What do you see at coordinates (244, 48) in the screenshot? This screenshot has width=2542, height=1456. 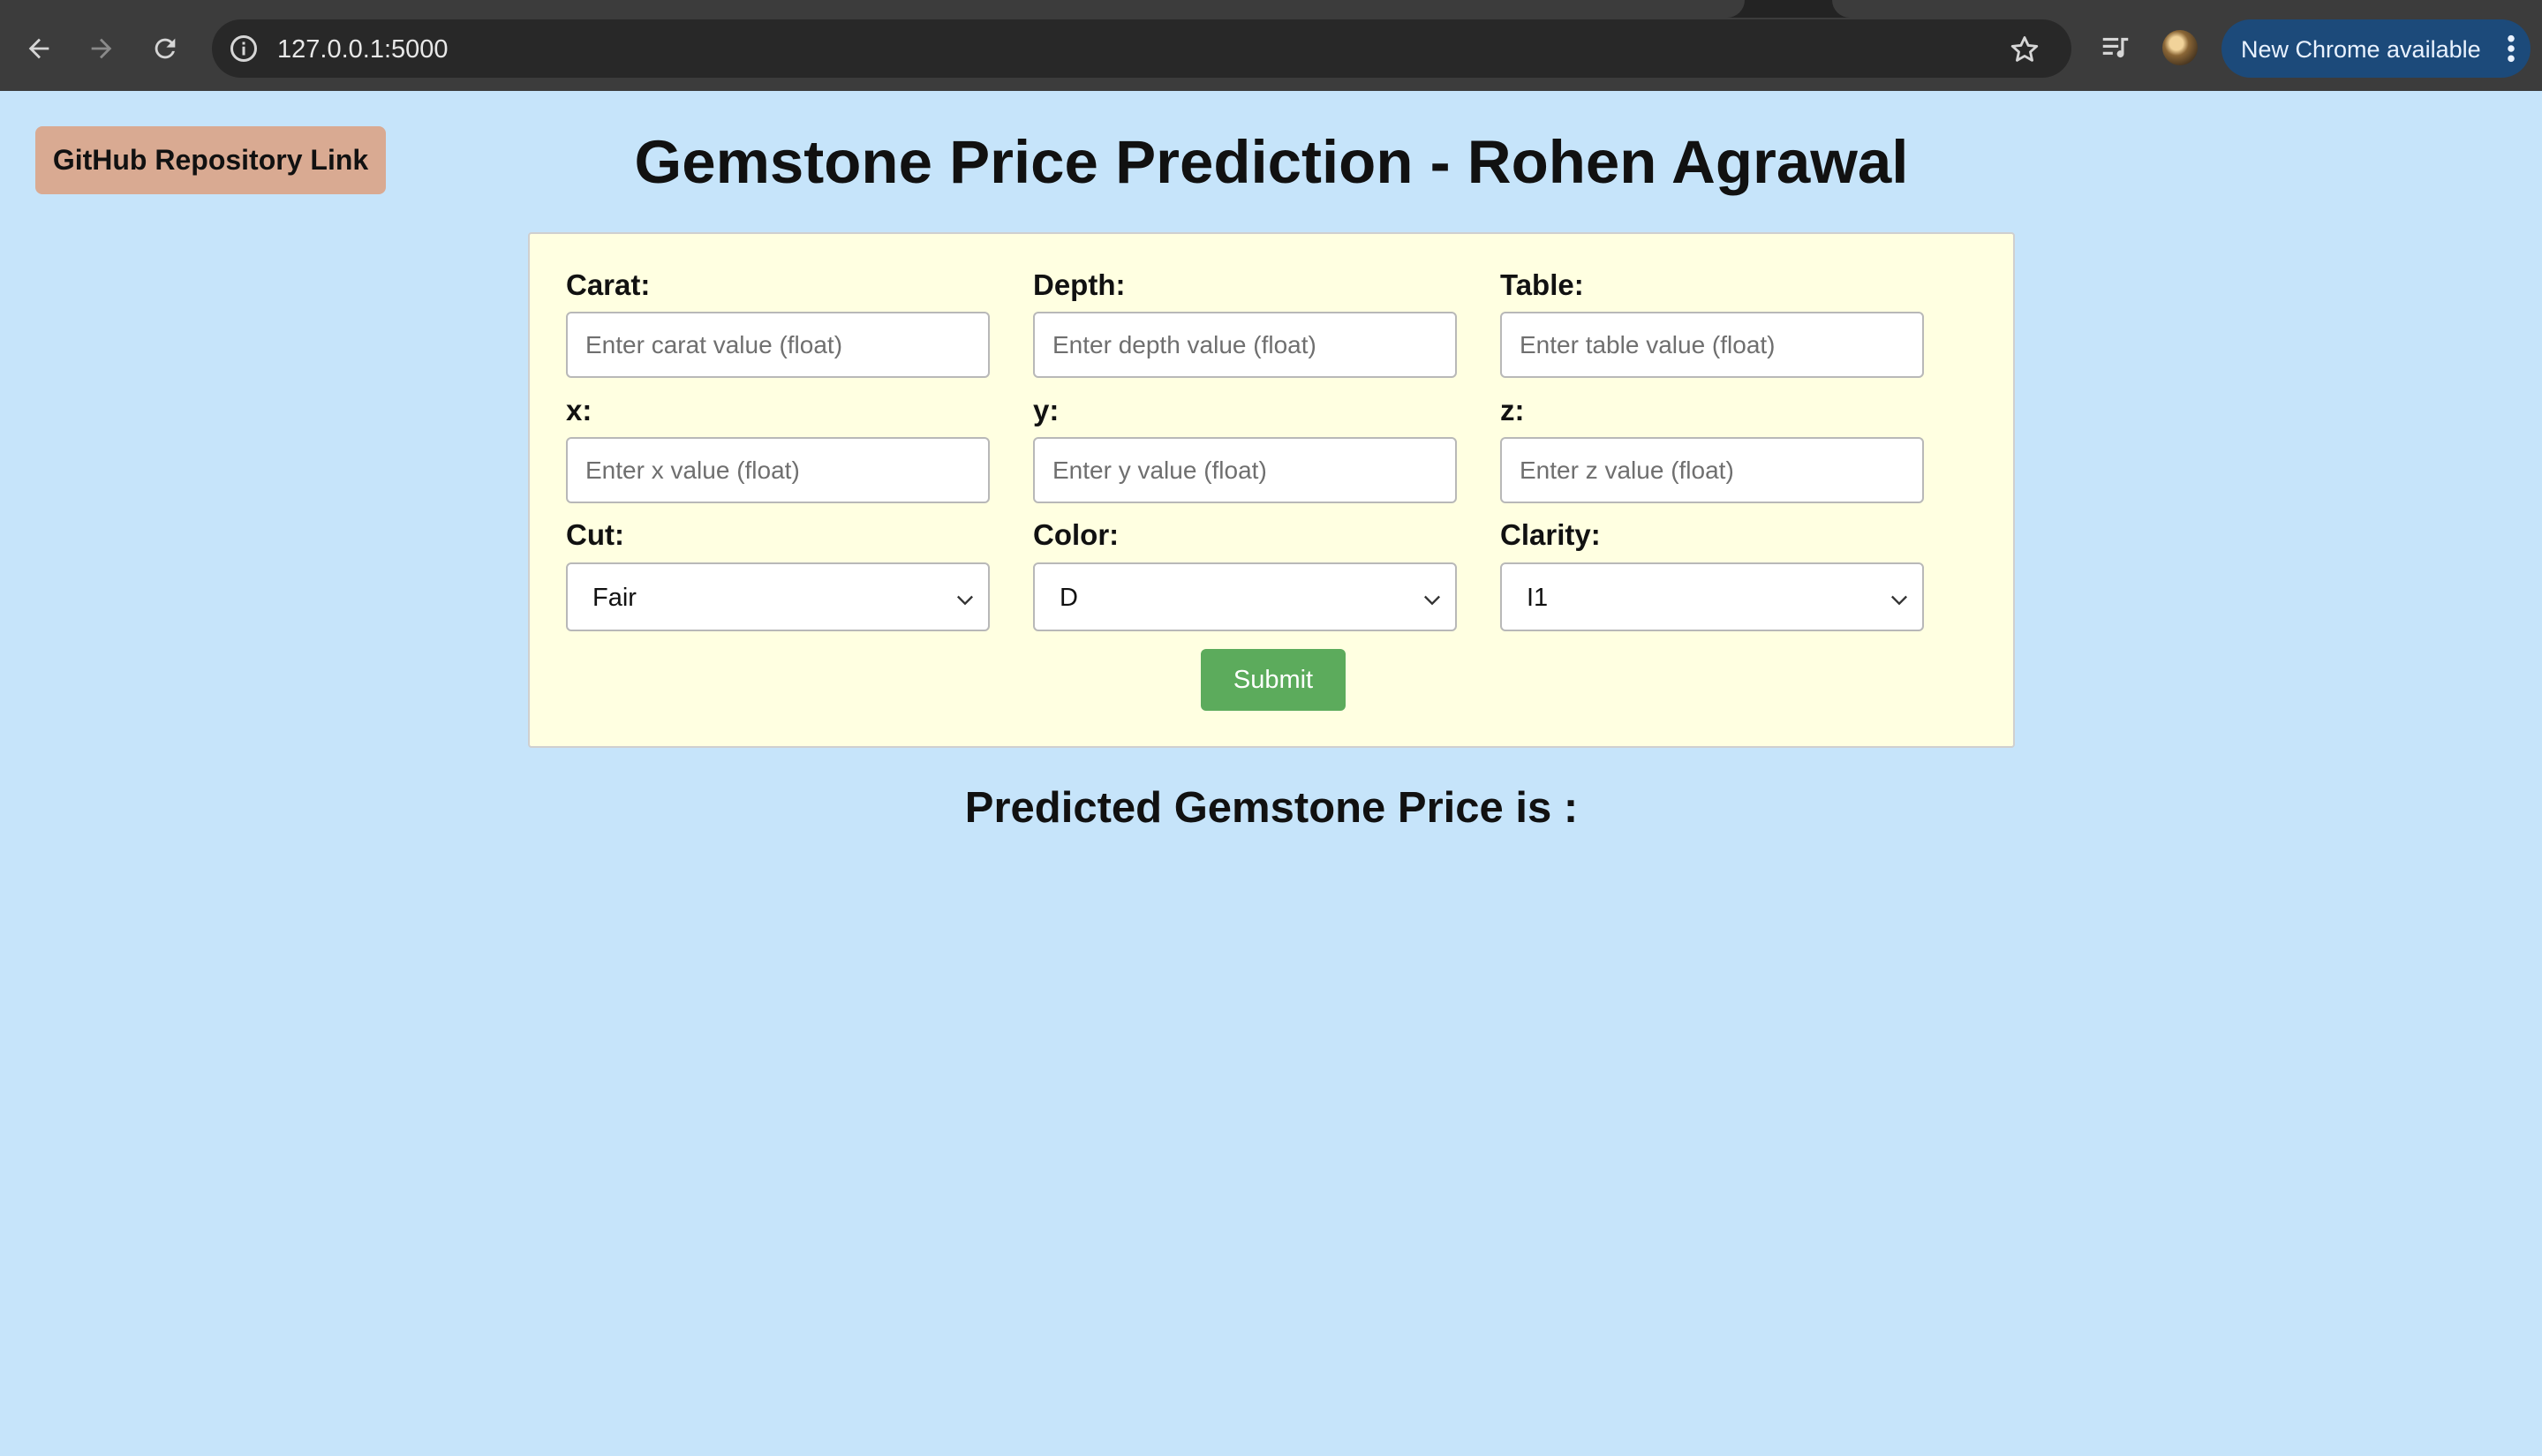 I see `info-icon` at bounding box center [244, 48].